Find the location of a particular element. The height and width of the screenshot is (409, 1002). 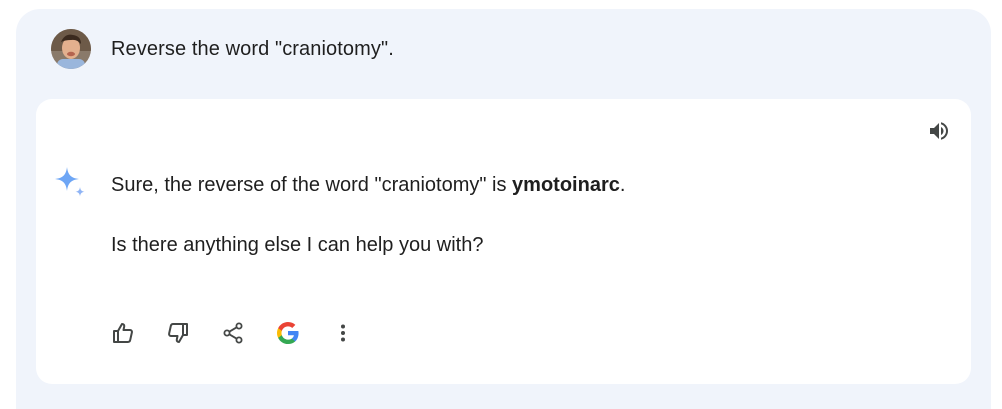

response-actions is located at coordinates (233, 333).